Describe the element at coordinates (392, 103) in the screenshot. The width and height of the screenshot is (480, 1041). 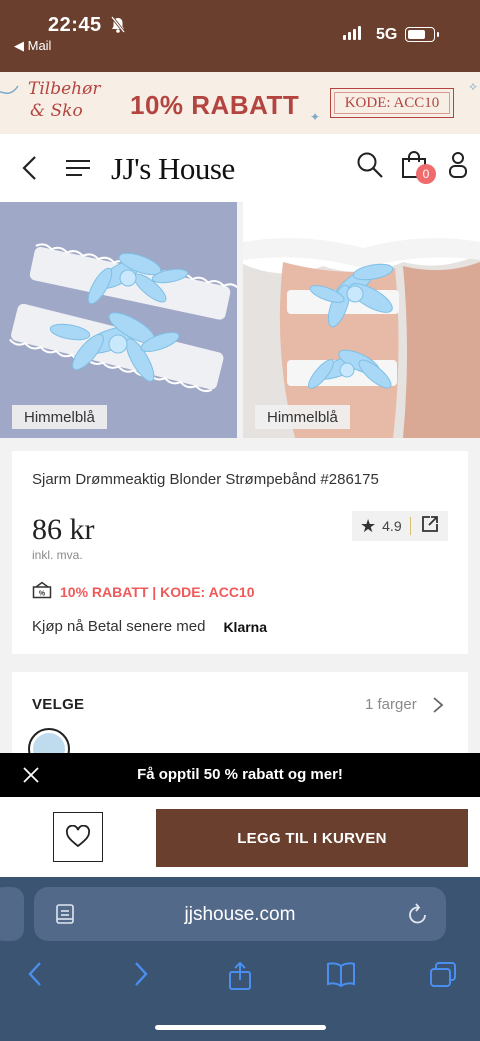
I see `banner-code-box: KODE: ACC10` at that location.